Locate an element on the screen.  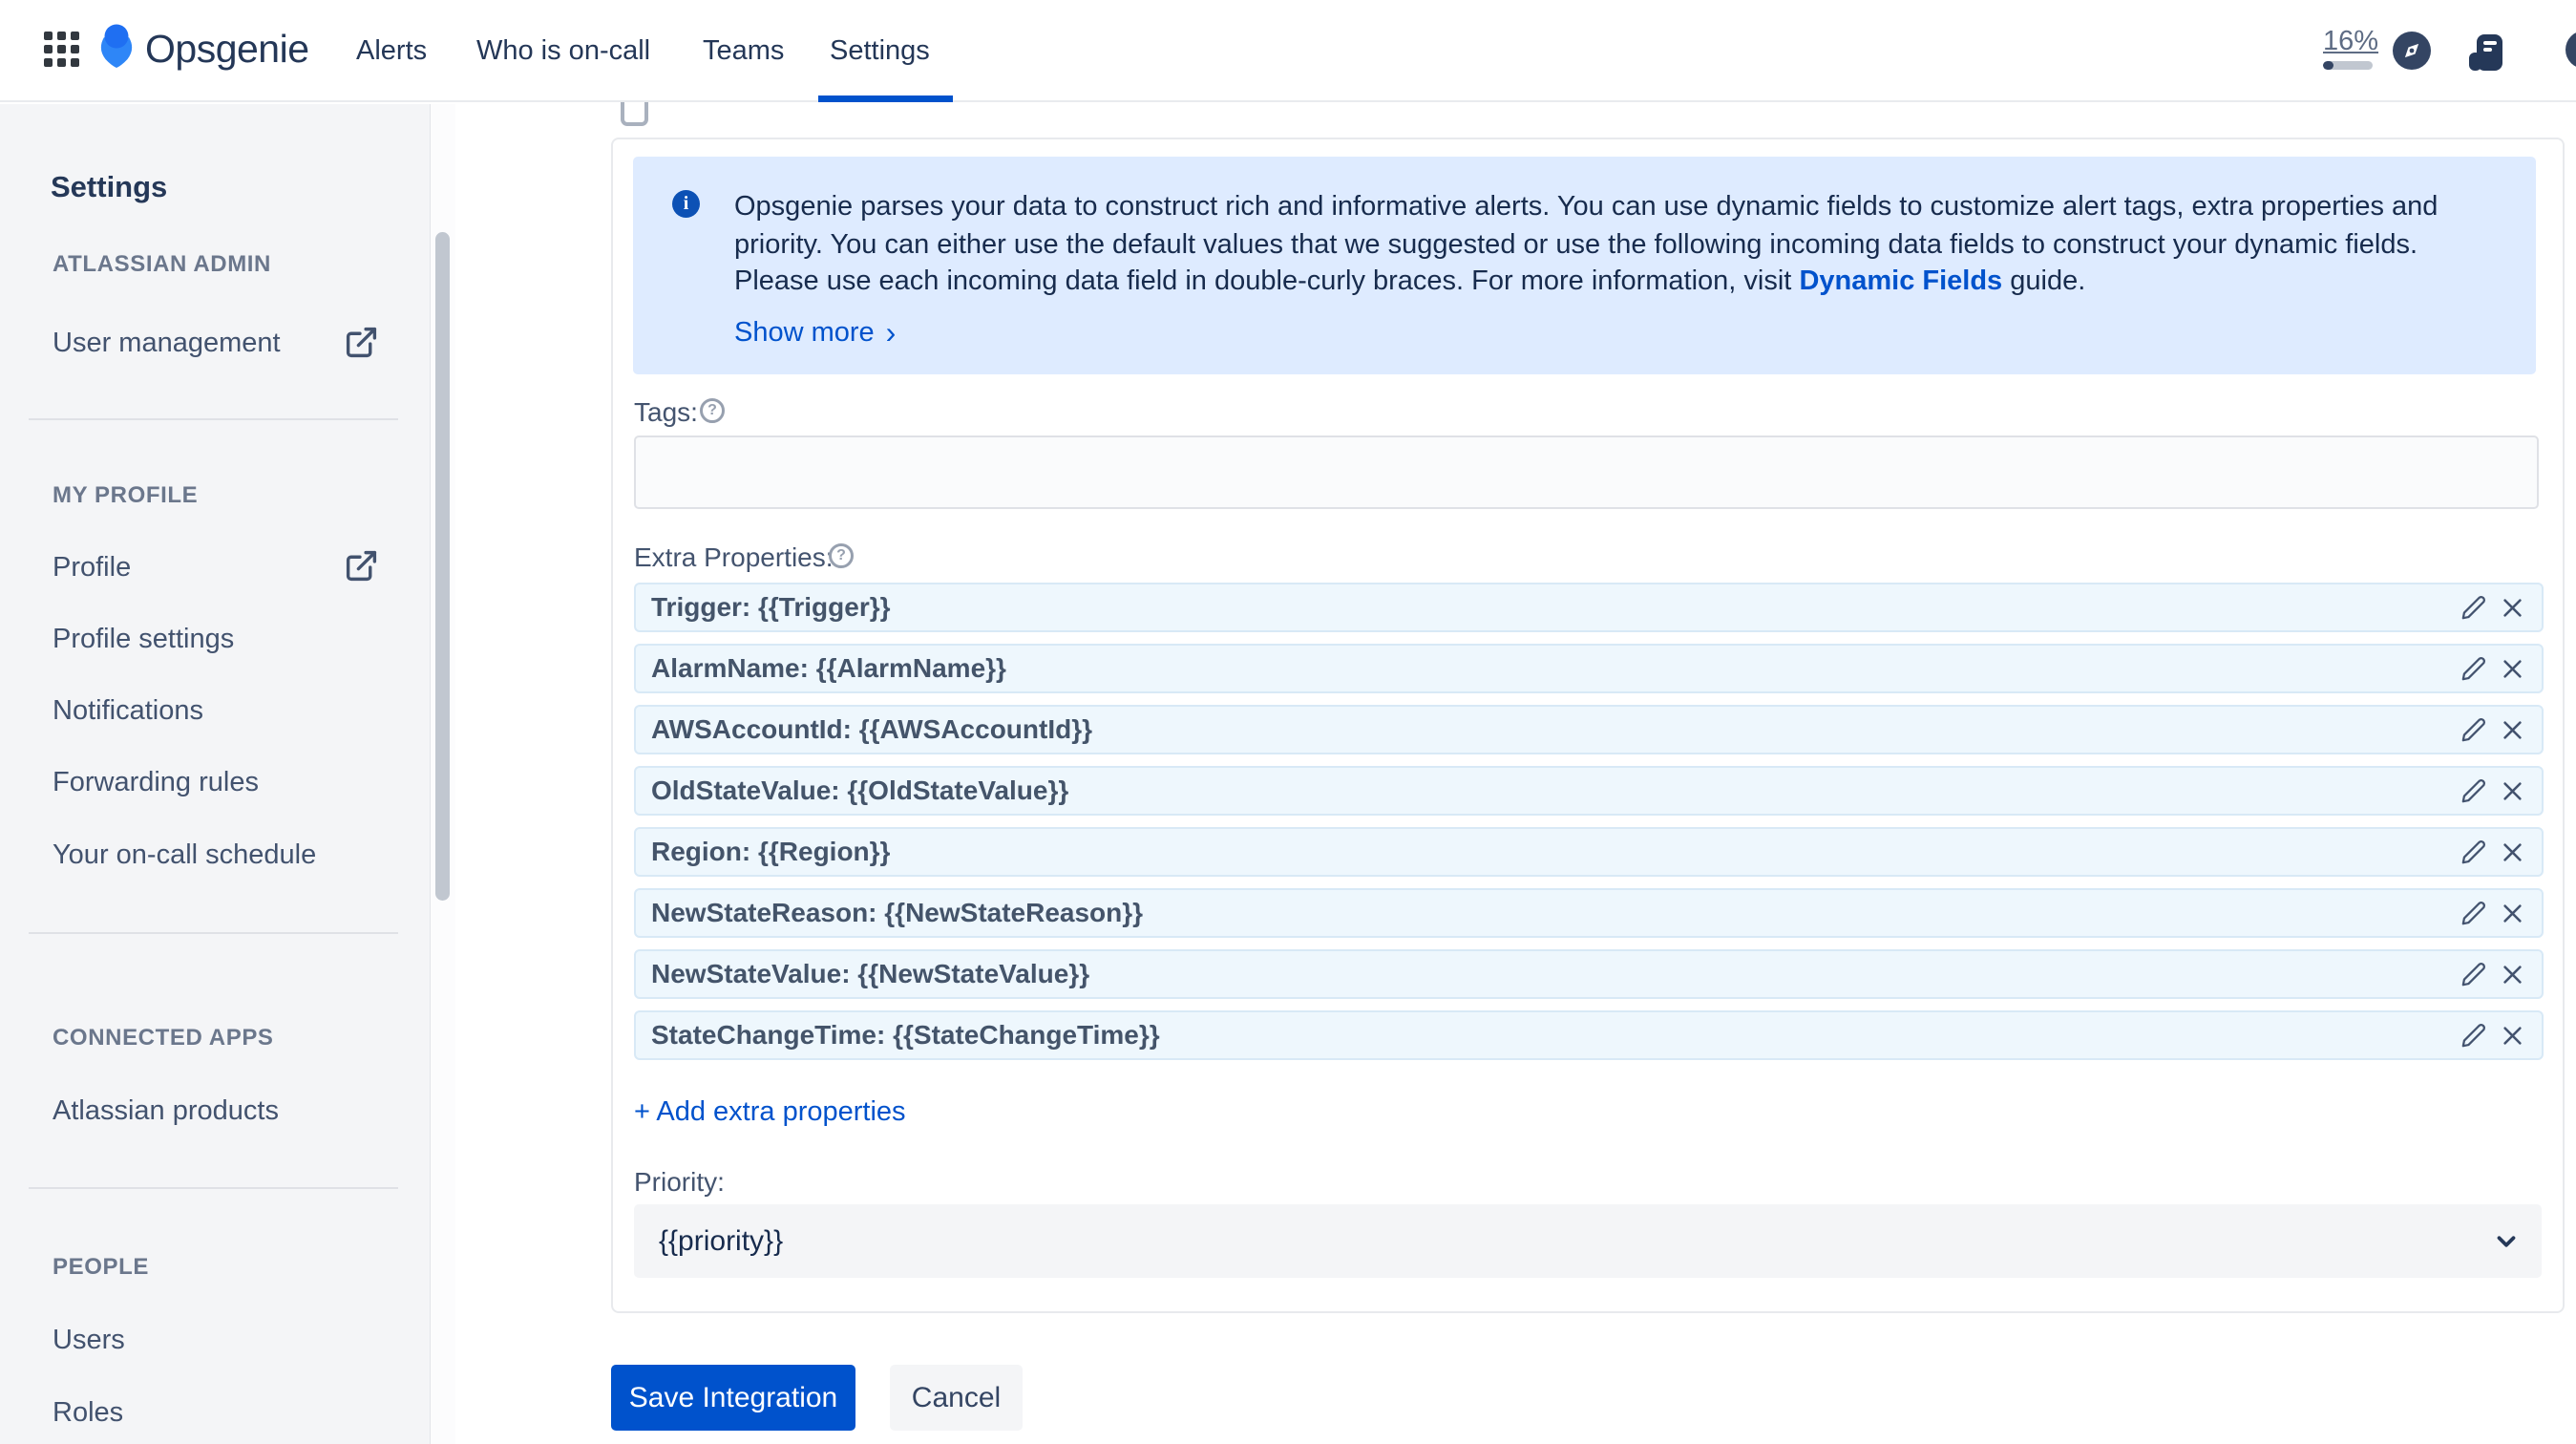
nav-settings-active-underline is located at coordinates (885, 99).